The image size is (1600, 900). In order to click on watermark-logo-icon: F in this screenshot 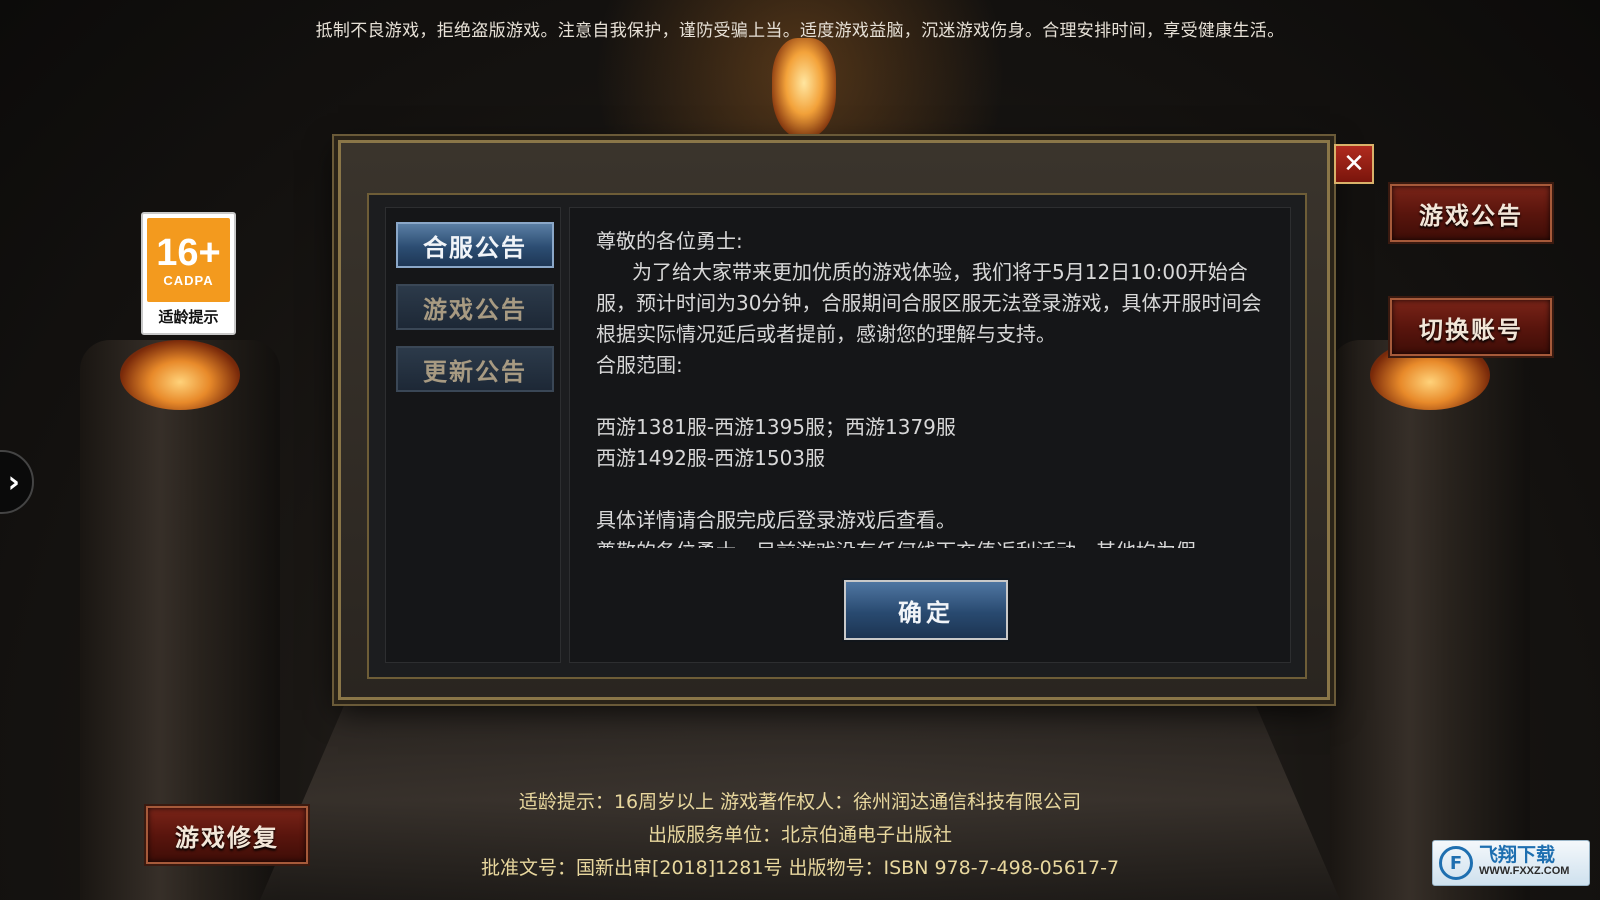, I will do `click(1456, 863)`.